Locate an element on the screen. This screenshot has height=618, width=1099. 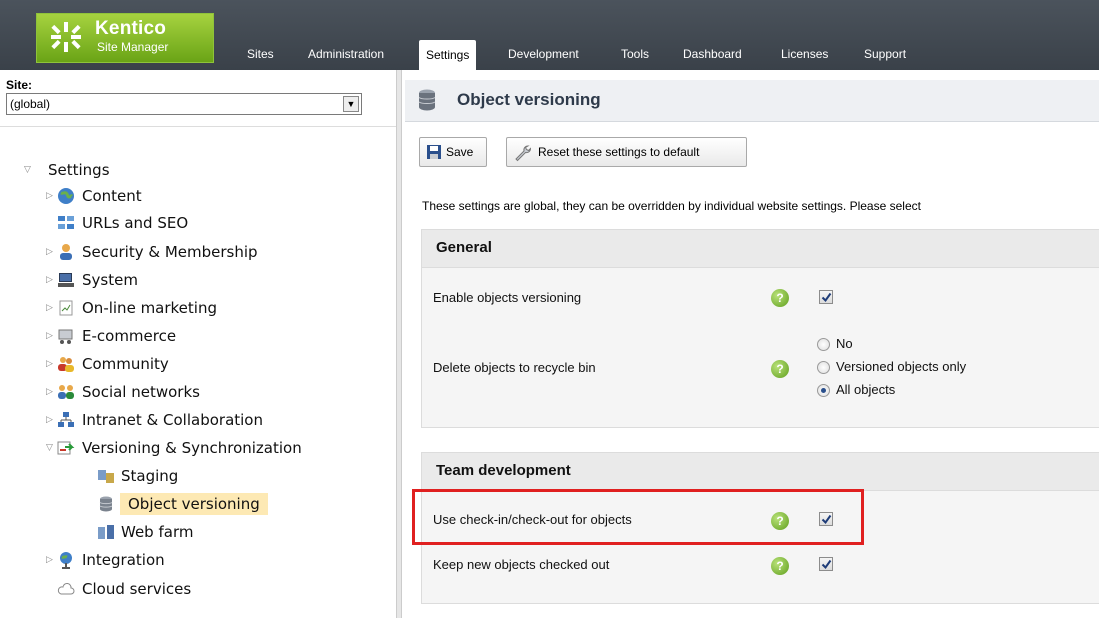
setting-label: Enable objects versioning is located at coordinates (507, 297).